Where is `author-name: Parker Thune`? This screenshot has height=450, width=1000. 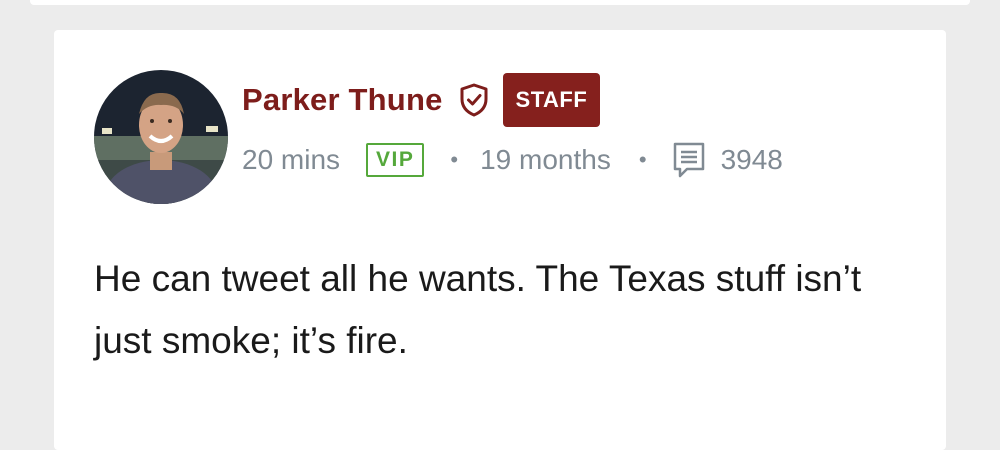 author-name: Parker Thune is located at coordinates (342, 100).